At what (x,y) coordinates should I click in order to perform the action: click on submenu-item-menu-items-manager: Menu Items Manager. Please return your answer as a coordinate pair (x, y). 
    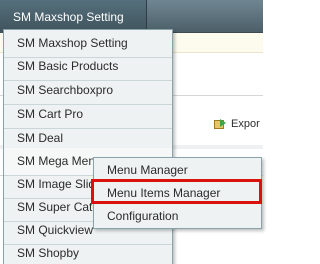
    Looking at the image, I should click on (177, 192).